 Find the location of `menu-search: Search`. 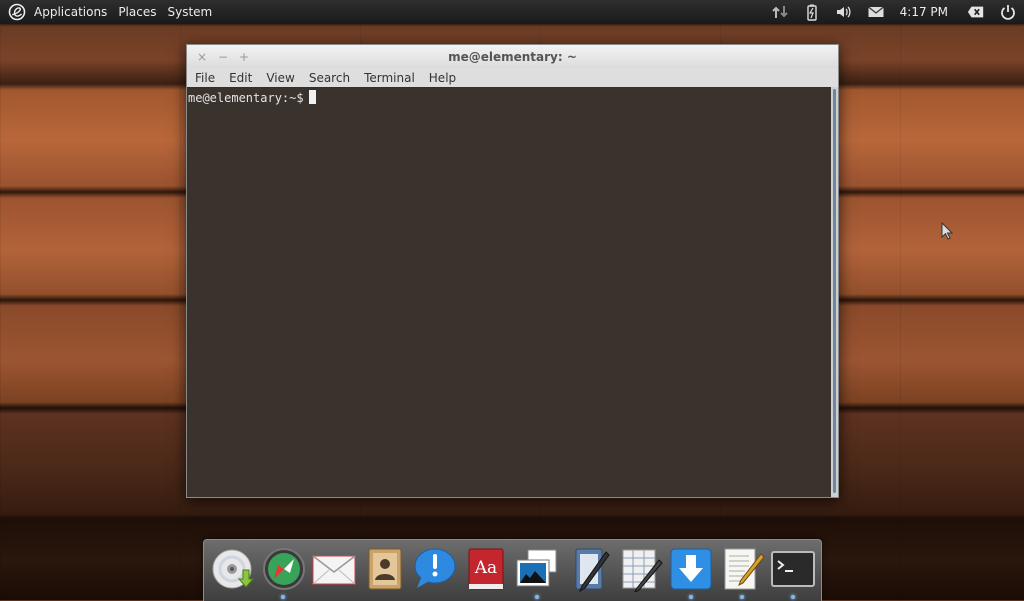

menu-search: Search is located at coordinates (329, 78).